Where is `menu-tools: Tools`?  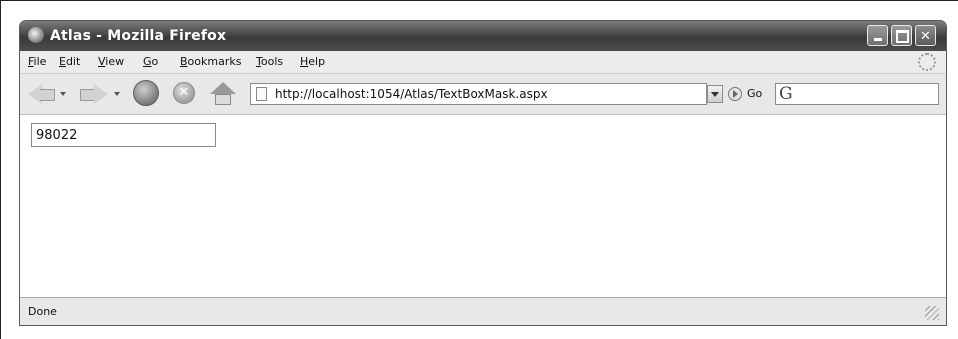
menu-tools: Tools is located at coordinates (269, 61).